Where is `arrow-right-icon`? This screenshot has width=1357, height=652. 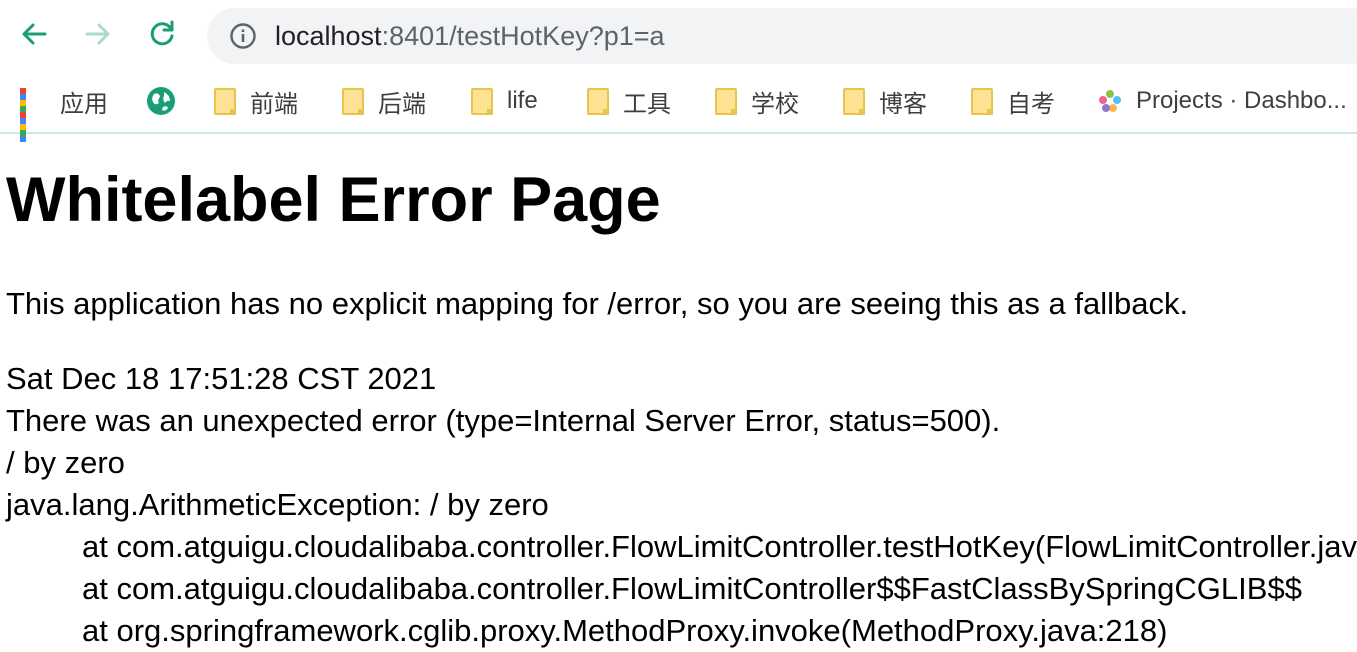
arrow-right-icon is located at coordinates (97, 34).